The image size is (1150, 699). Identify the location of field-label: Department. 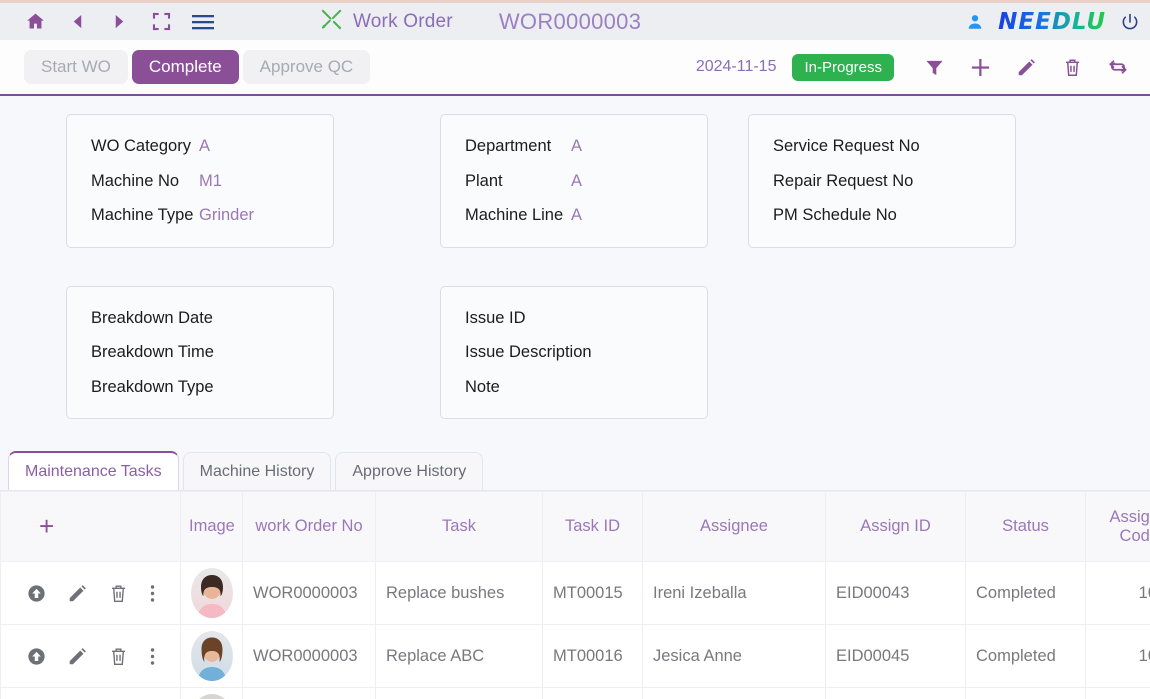
(508, 146).